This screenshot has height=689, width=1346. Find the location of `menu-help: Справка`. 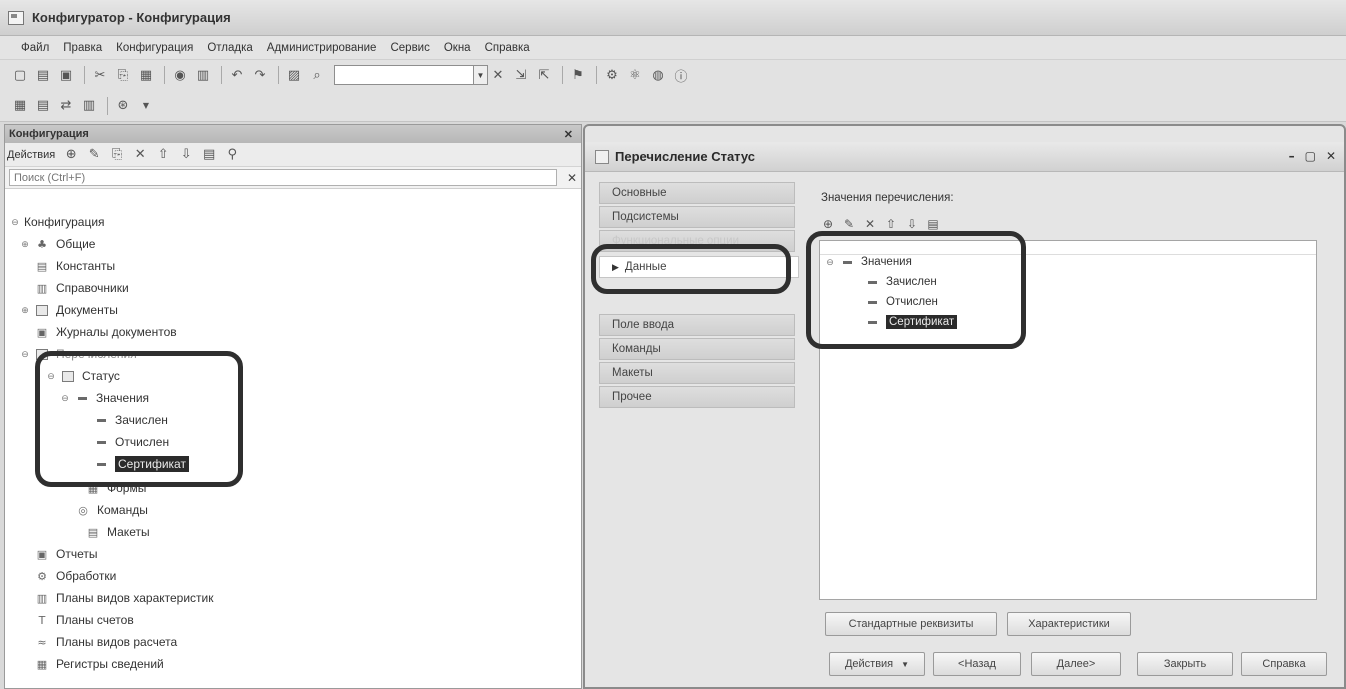

menu-help: Справка is located at coordinates (507, 48).